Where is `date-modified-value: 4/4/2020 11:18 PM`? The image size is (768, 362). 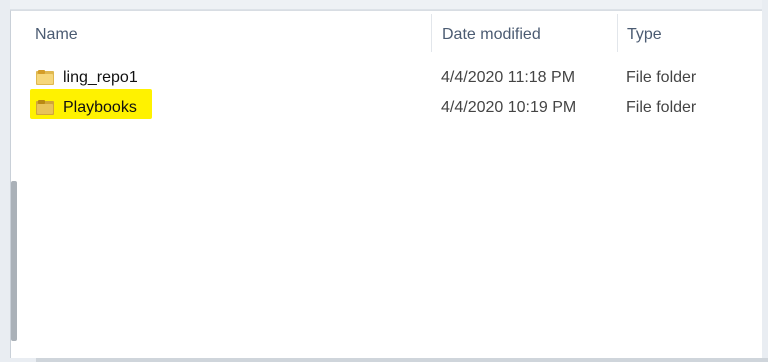 date-modified-value: 4/4/2020 11:18 PM is located at coordinates (508, 77).